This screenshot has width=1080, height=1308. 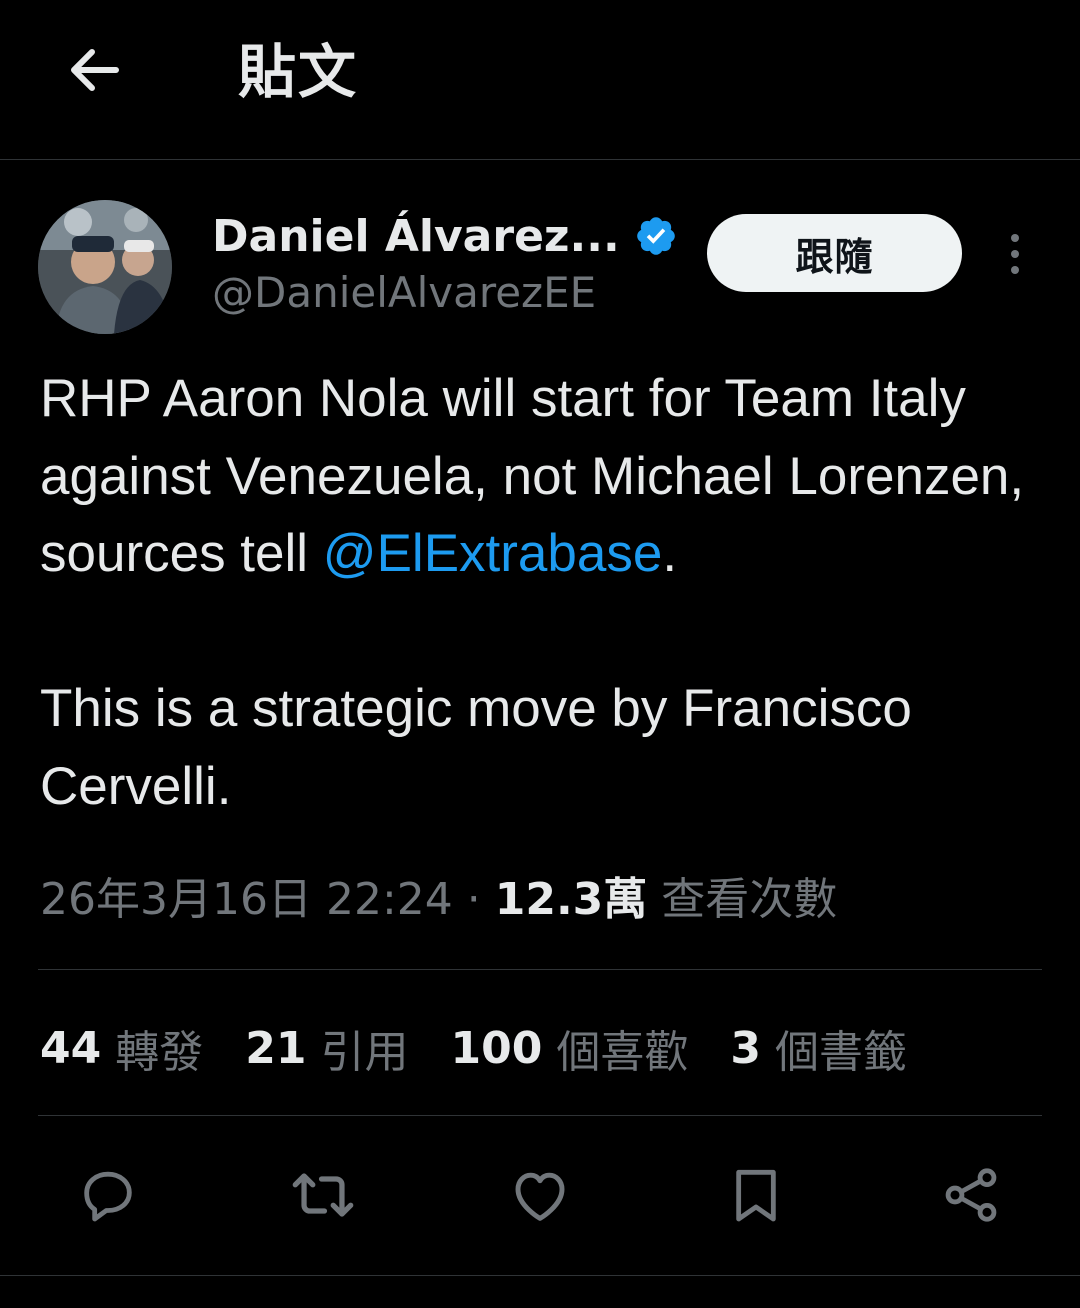 I want to click on retweet-icon, so click(x=323, y=1195).